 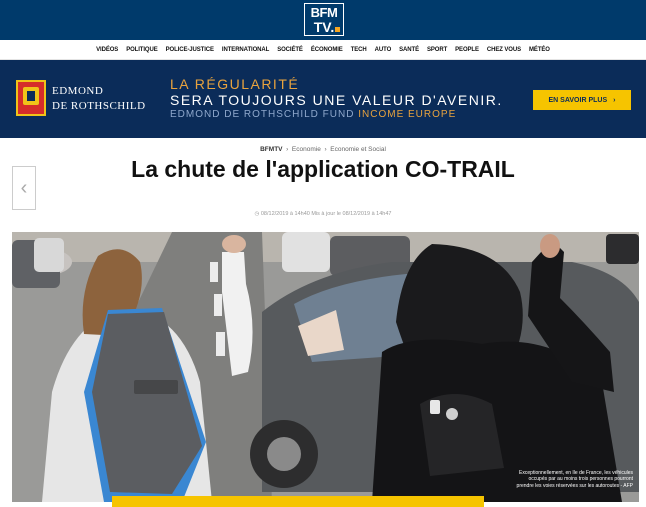 What do you see at coordinates (539, 50) in the screenshot?
I see `nav-item-meteo: MÉTÉO` at bounding box center [539, 50].